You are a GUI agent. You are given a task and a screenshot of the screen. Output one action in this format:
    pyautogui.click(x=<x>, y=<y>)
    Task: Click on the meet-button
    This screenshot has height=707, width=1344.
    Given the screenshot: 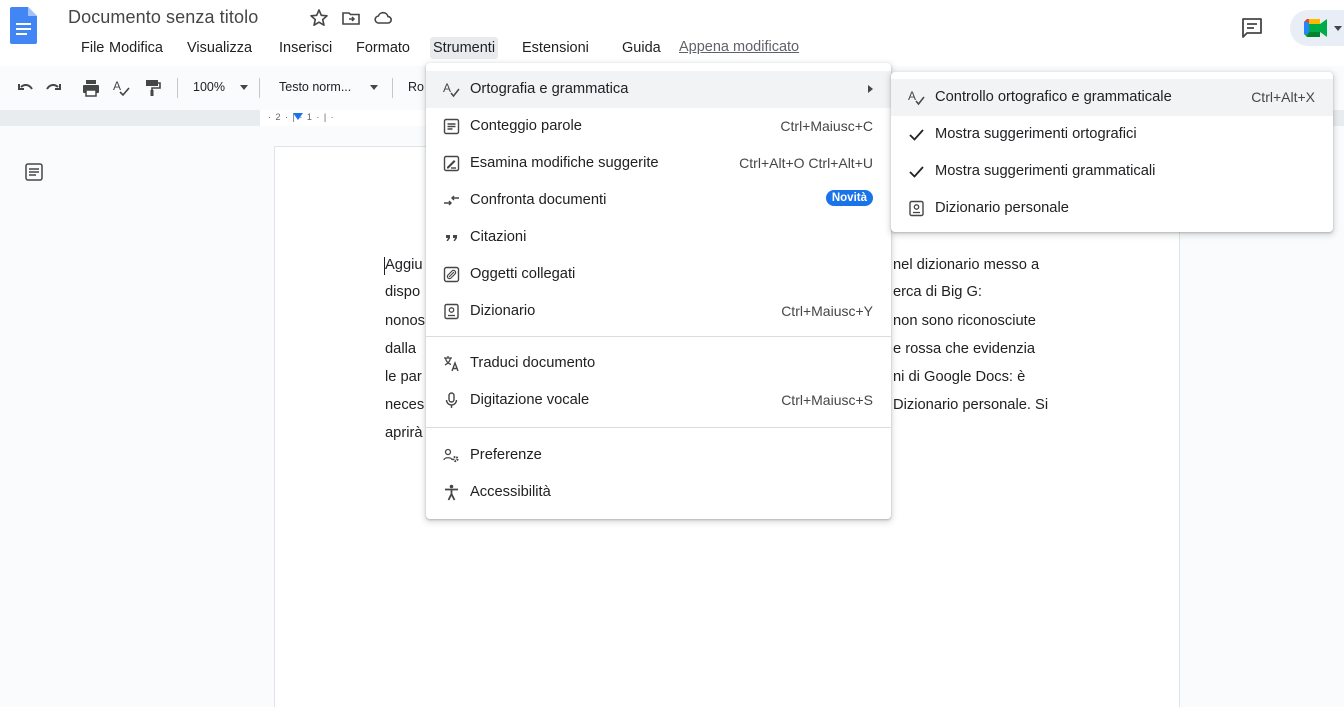 What is the action you would take?
    pyautogui.click(x=1317, y=28)
    